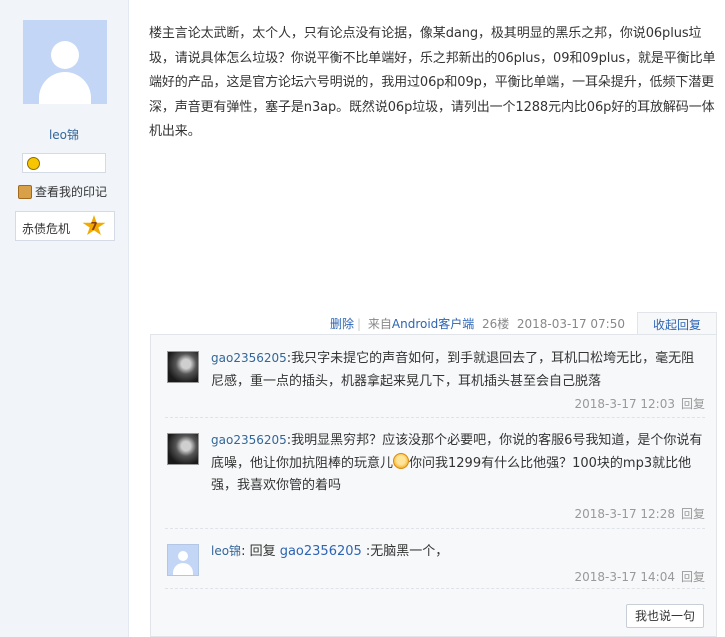  Describe the element at coordinates (94, 225) in the screenshot. I see `level-star-icon: 7` at that location.